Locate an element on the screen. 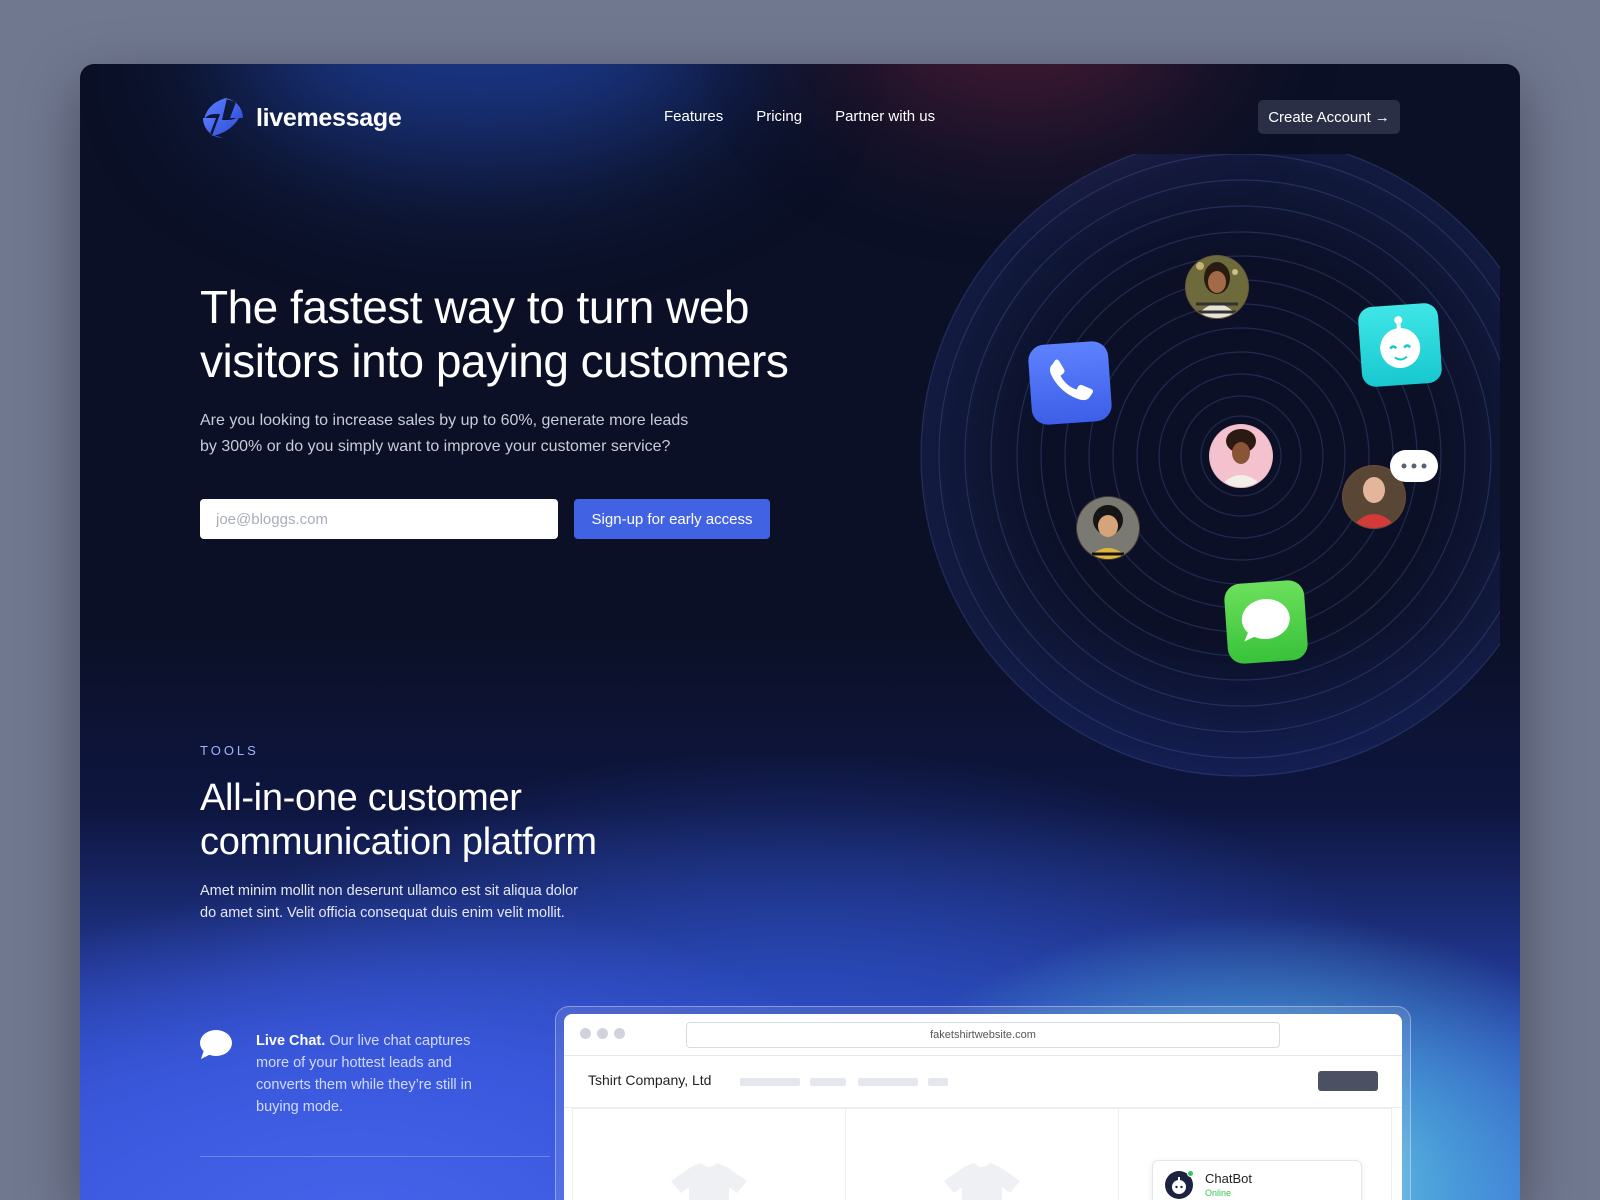 The width and height of the screenshot is (1600, 1200). bolt-logo-icon is located at coordinates (223, 118).